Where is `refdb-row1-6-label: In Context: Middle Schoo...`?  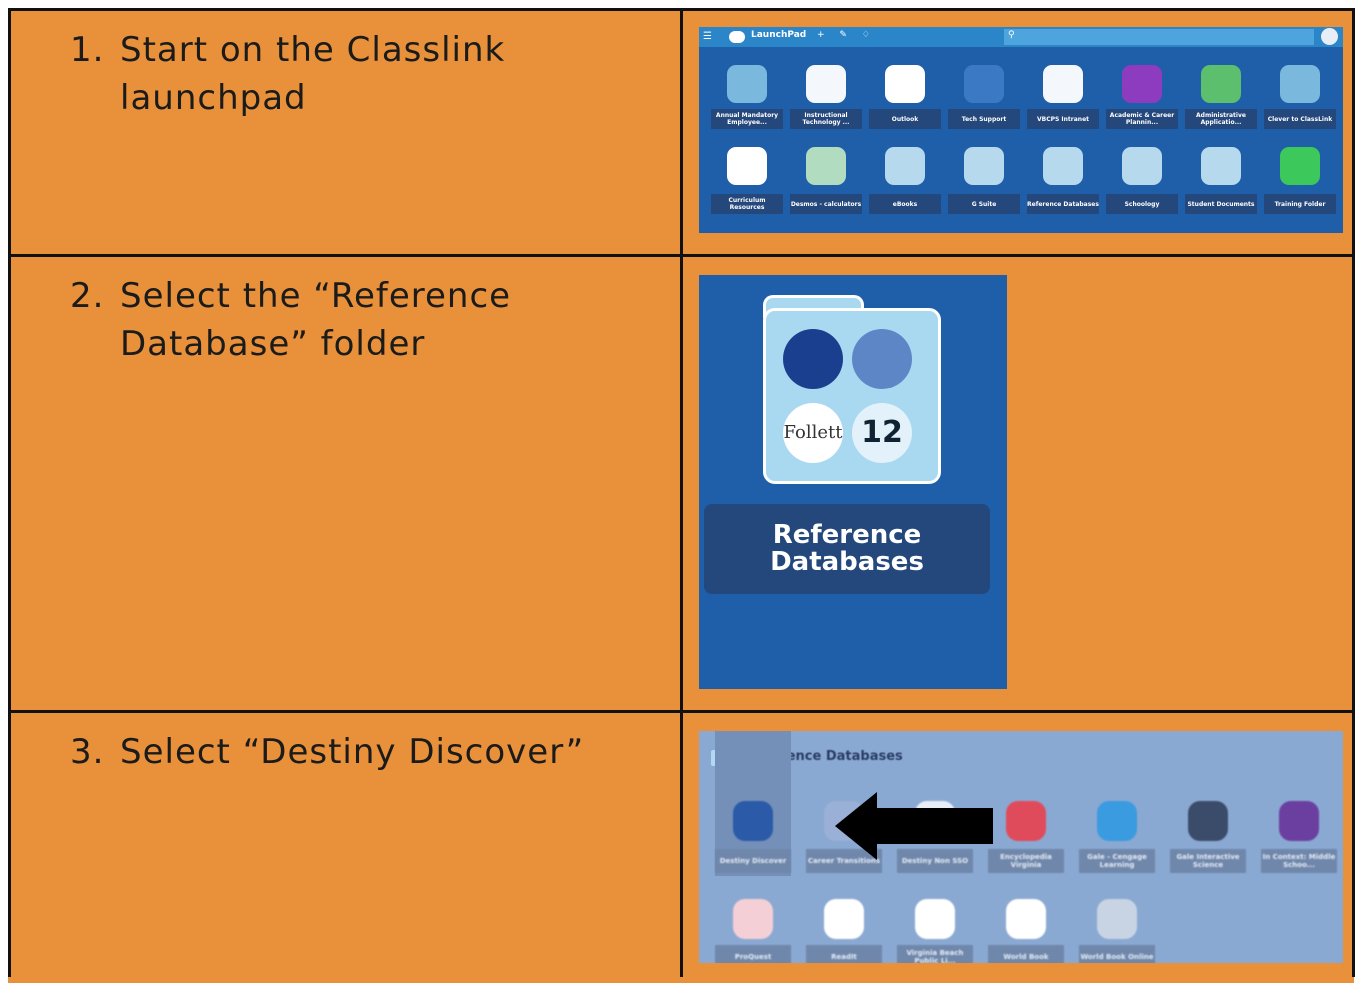
refdb-row1-6-label: In Context: Middle Schoo... is located at coordinates (1299, 861).